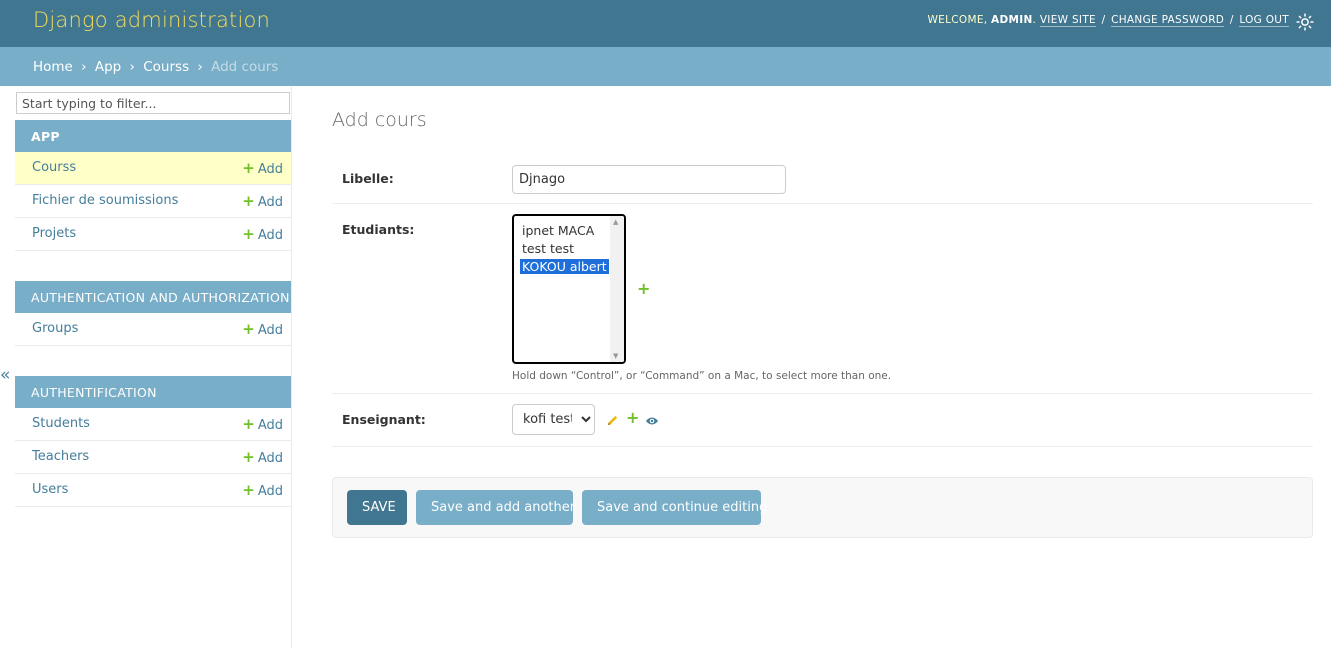  What do you see at coordinates (153, 457) in the screenshot?
I see `sidebar-item-teachers: Teachers + Add` at bounding box center [153, 457].